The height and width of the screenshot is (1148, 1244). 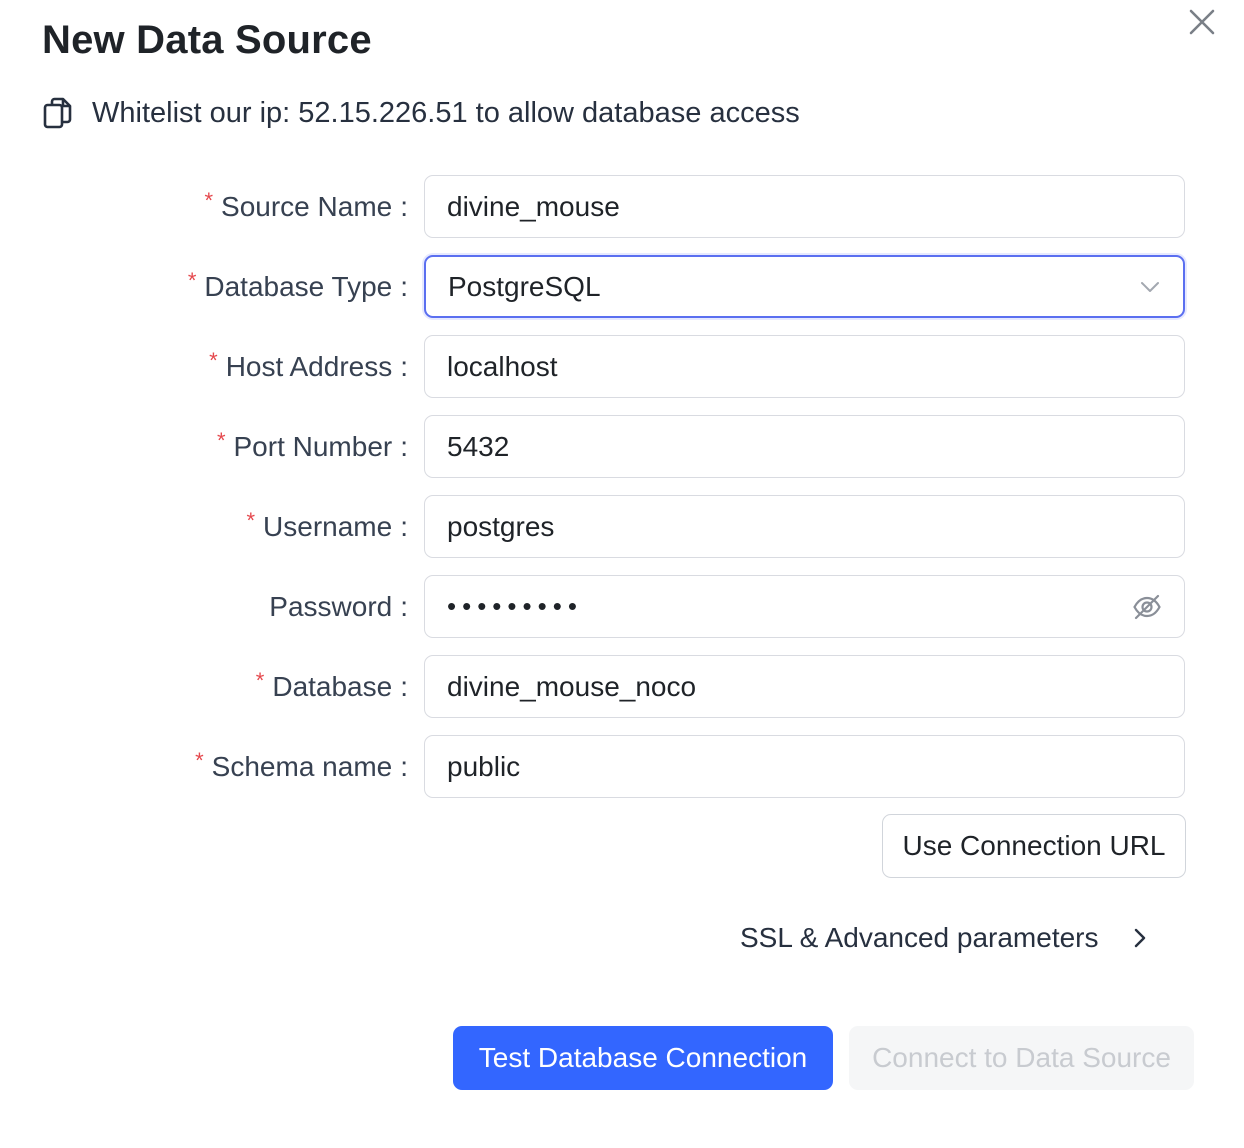 I want to click on test-database-connection-button: Test Database Connection, so click(x=643, y=1058).